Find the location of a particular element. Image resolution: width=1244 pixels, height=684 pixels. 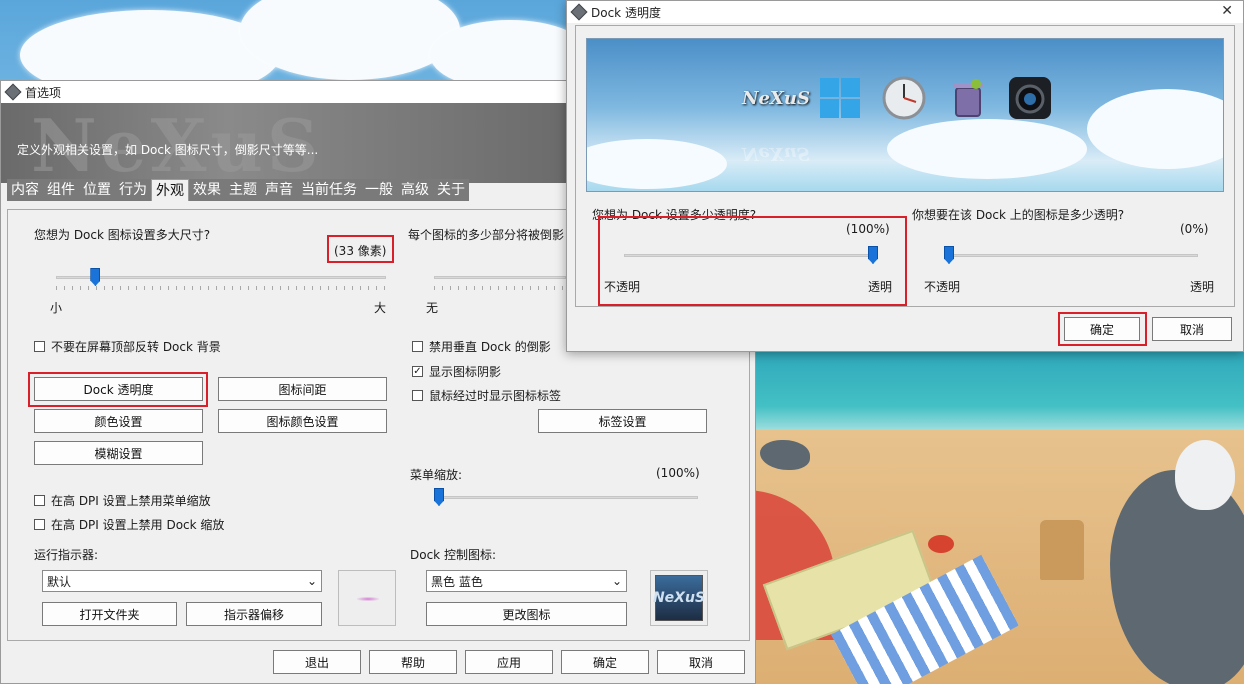

wallpaper-crab is located at coordinates (941, 544).